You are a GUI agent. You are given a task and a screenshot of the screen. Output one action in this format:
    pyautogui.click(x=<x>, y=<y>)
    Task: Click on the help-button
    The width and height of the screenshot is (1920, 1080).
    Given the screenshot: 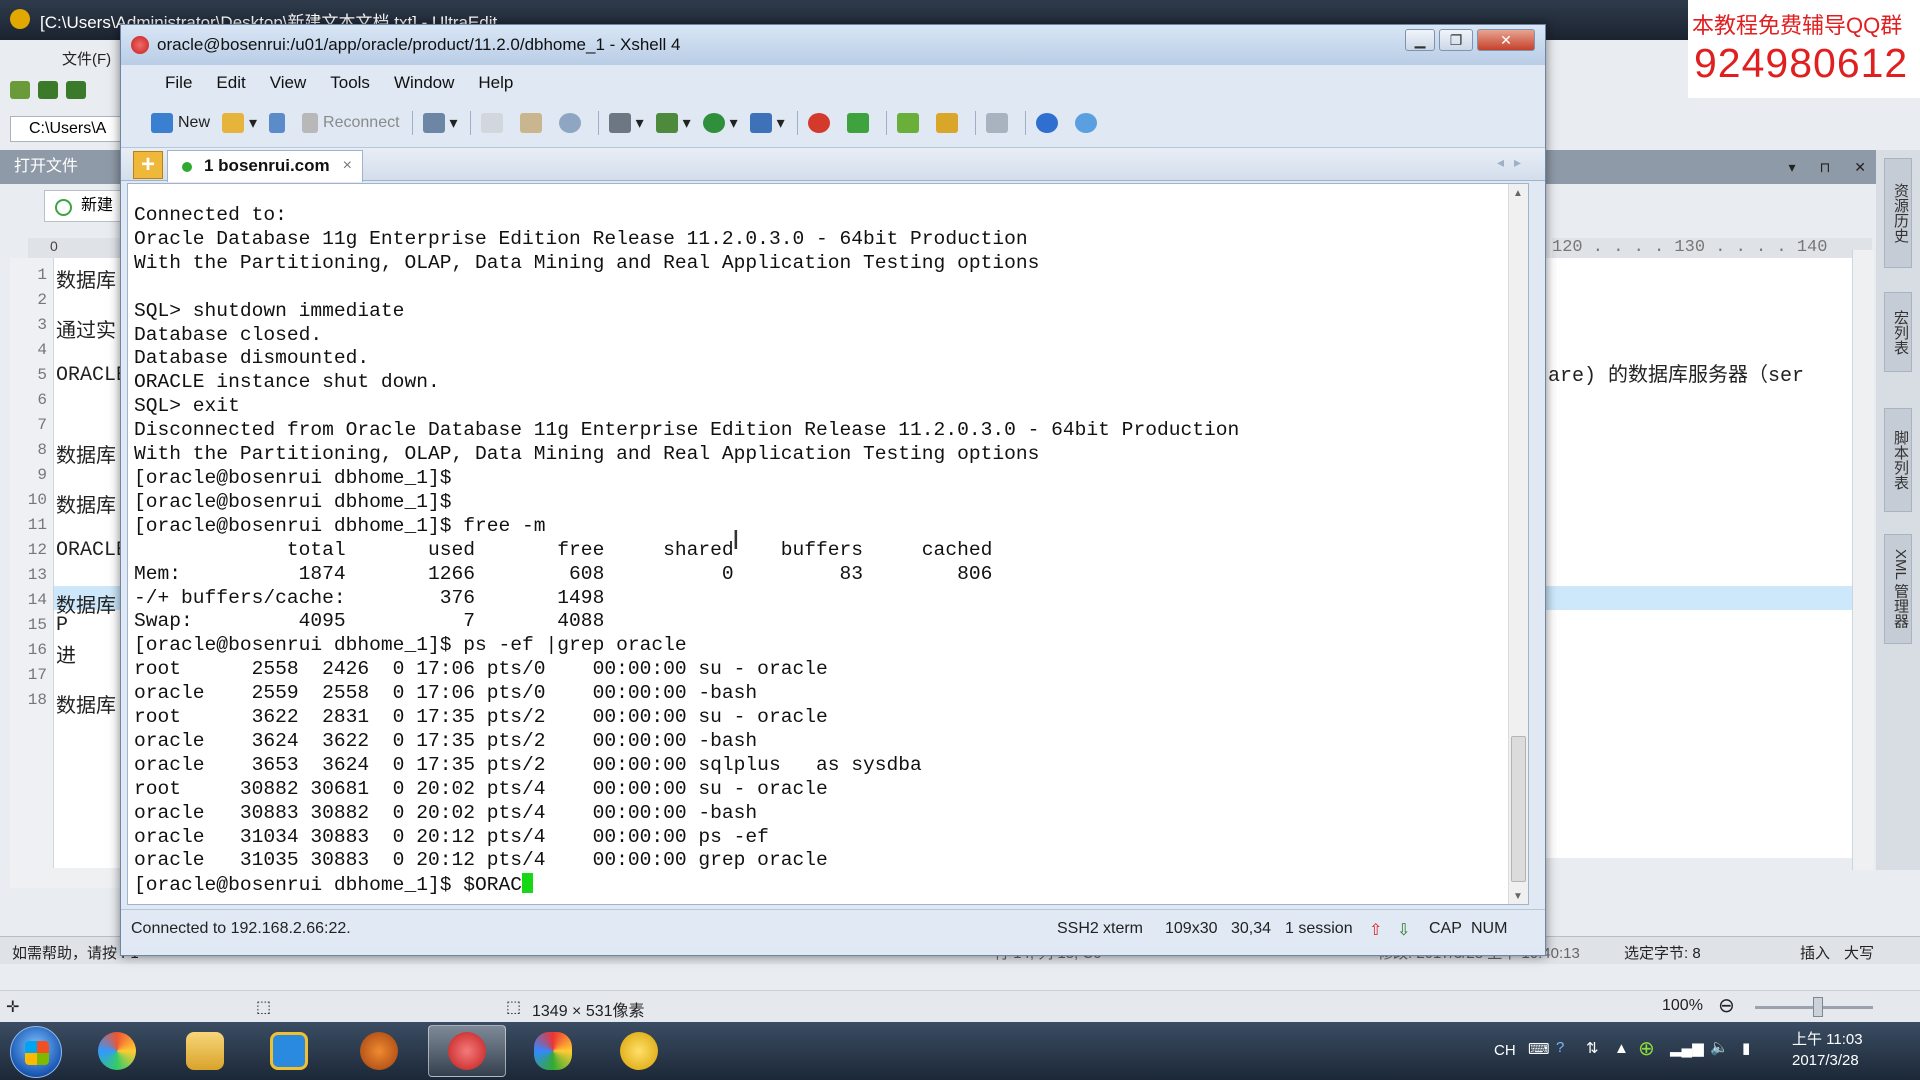 What is the action you would take?
    pyautogui.click(x=1049, y=123)
    